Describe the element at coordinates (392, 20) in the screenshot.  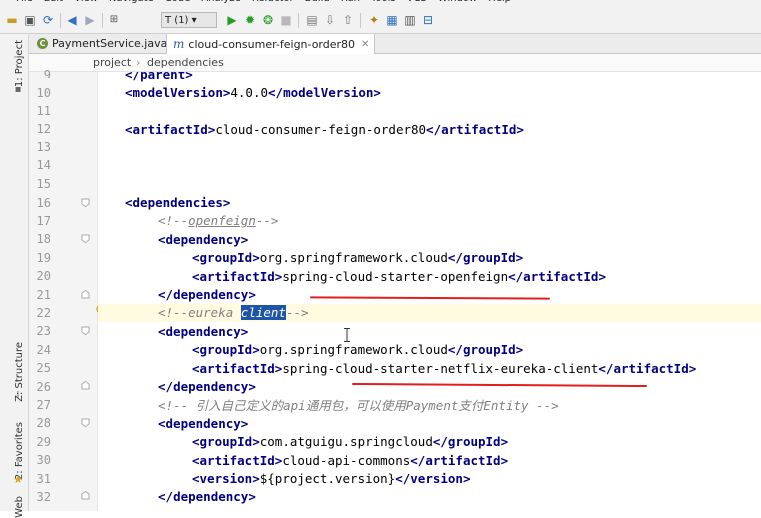
I see `project-settings-icon: ▦` at that location.